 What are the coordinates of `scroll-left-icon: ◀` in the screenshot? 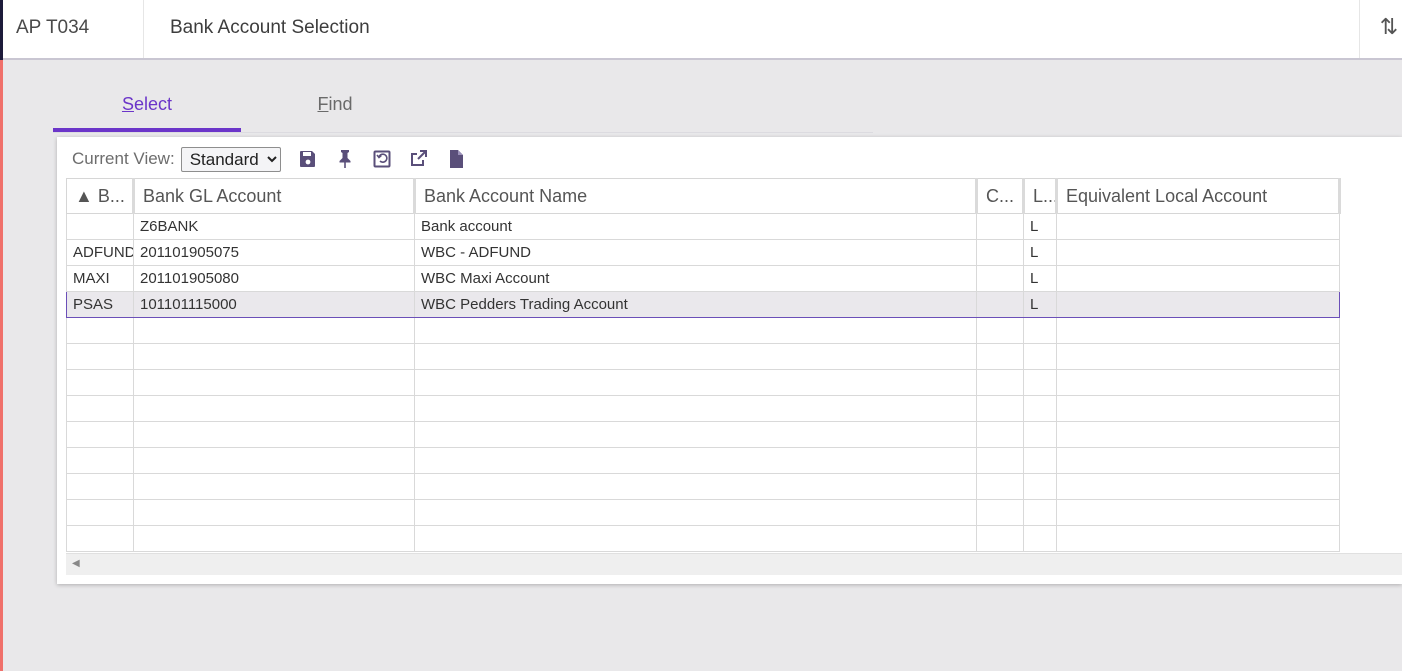 It's located at (76, 563).